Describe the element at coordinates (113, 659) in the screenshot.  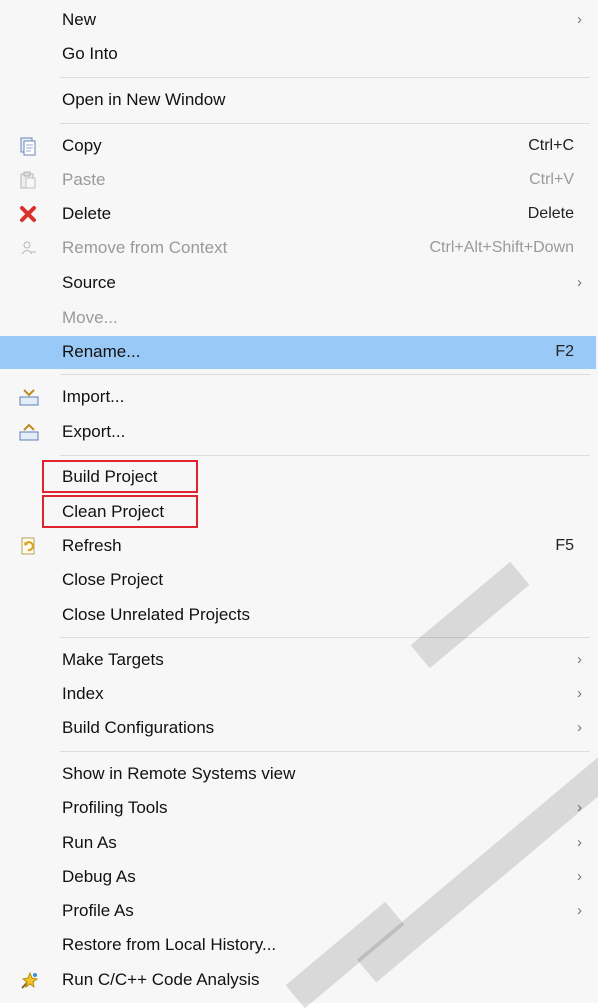
I see `menu-item-label: Make Targets` at that location.